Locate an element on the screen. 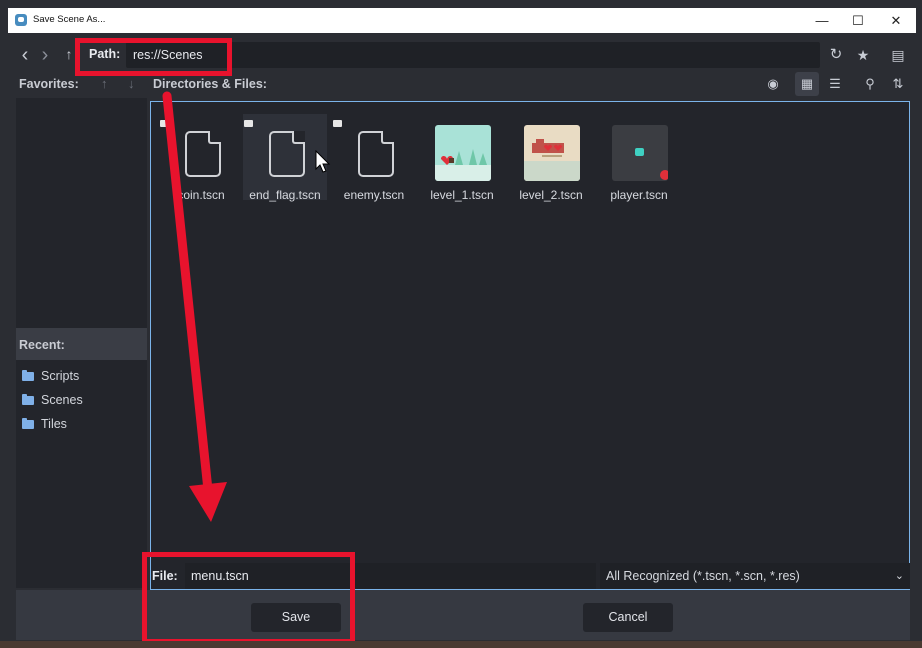  background-strip is located at coordinates (461, 644).